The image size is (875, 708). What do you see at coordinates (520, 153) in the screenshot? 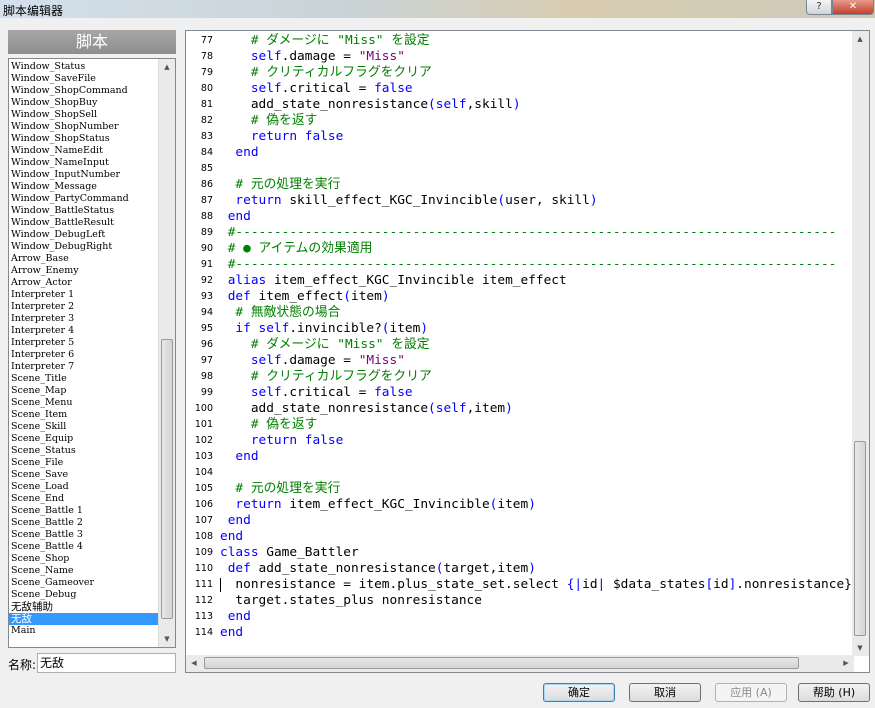
I see `code-line: 84 end` at bounding box center [520, 153].